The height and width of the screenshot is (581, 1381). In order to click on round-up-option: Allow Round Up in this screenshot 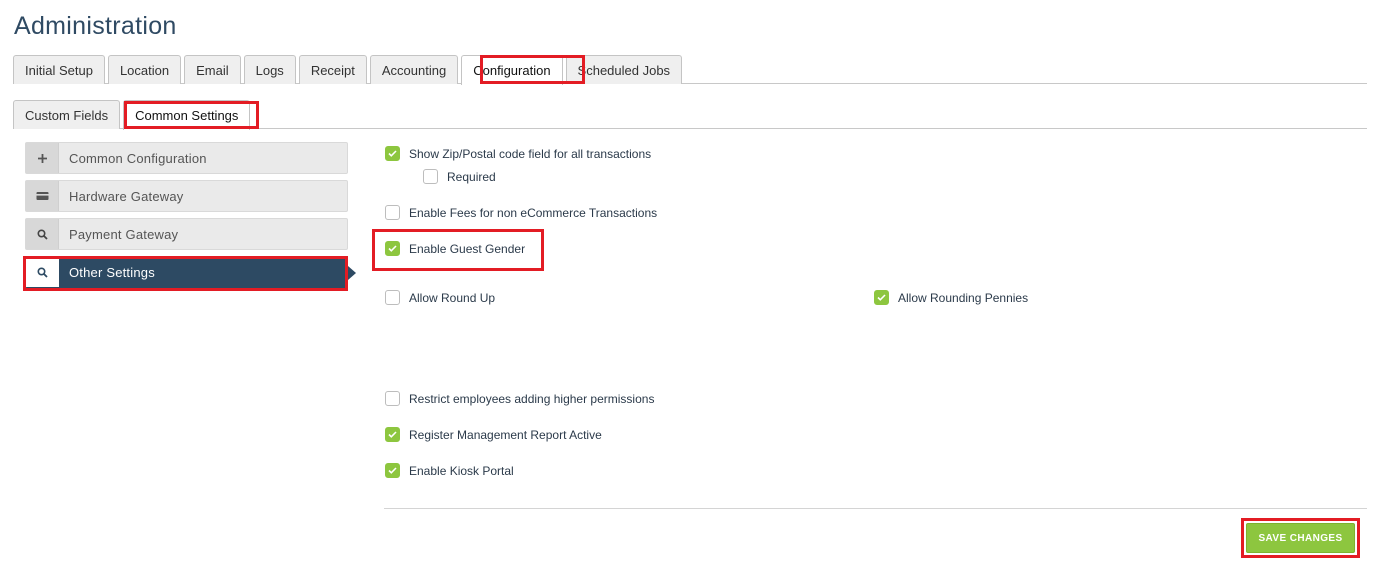, I will do `click(440, 297)`.